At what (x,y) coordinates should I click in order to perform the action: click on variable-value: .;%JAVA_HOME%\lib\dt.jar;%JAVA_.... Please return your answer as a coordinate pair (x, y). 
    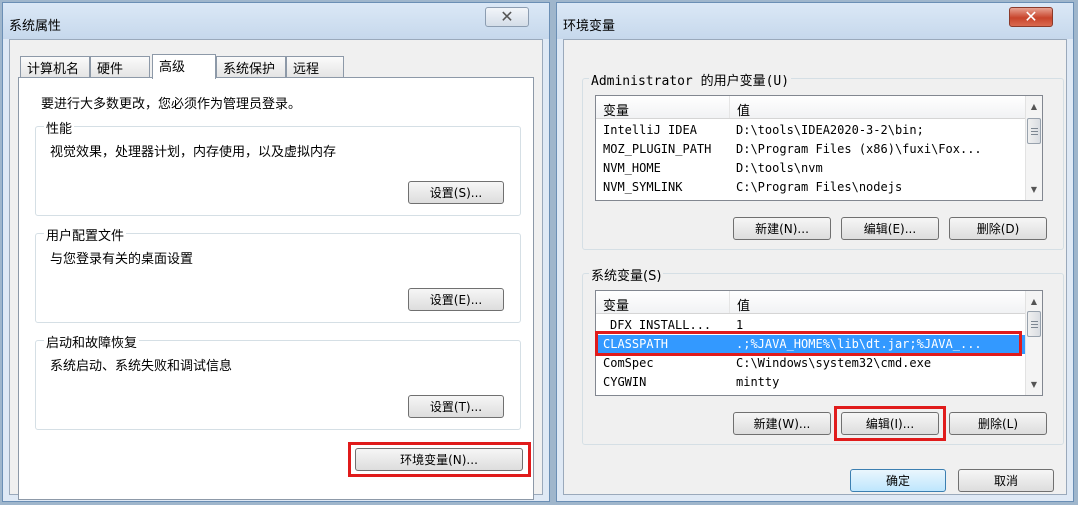
    Looking at the image, I should click on (859, 344).